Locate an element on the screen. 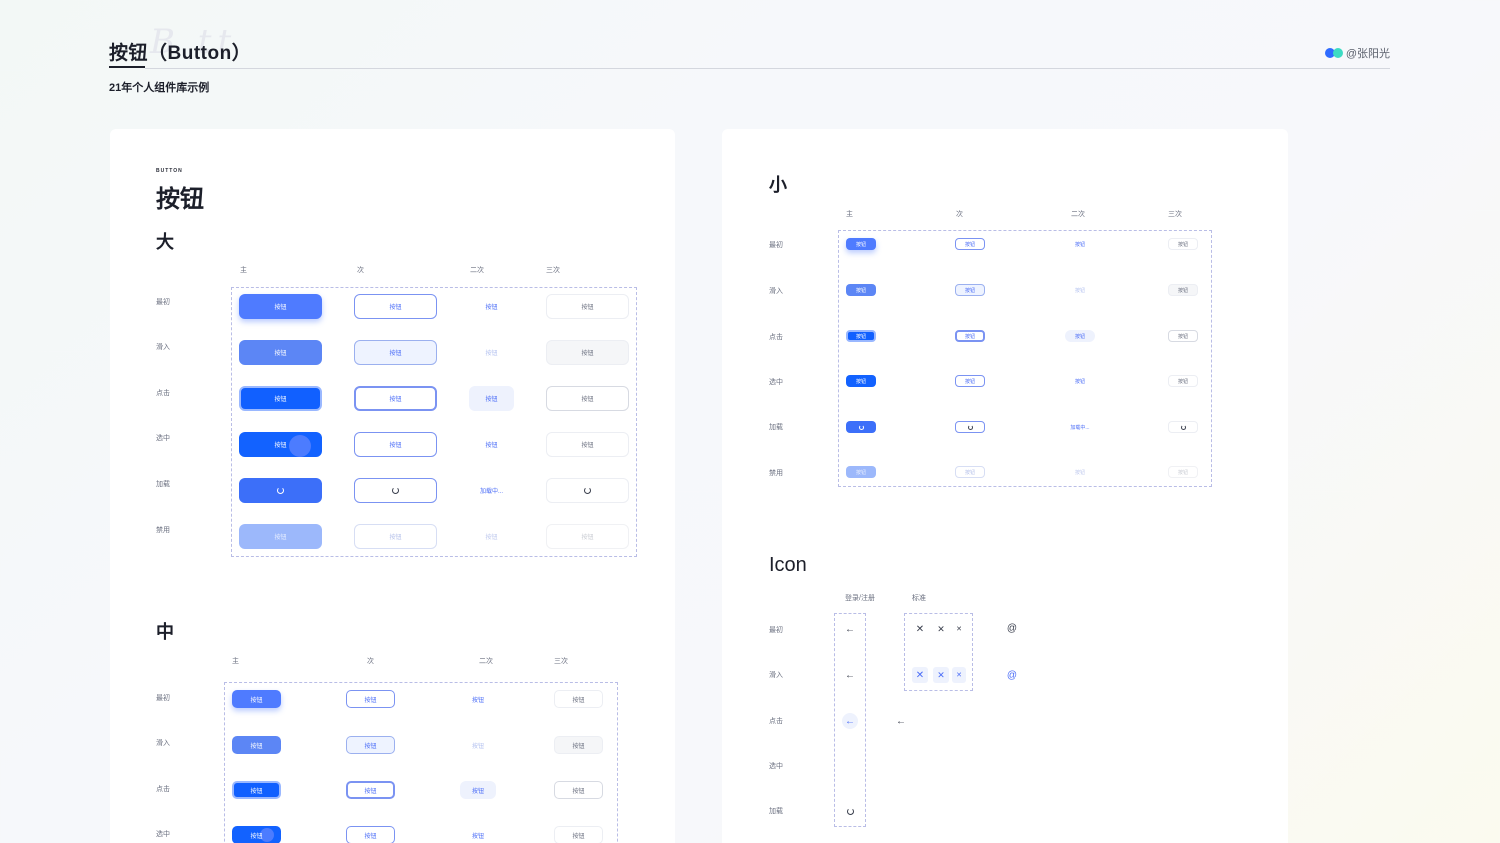 Image resolution: width=1500 pixels, height=843 pixels. medium-secondary-button-initial: 按钮 is located at coordinates (370, 699).